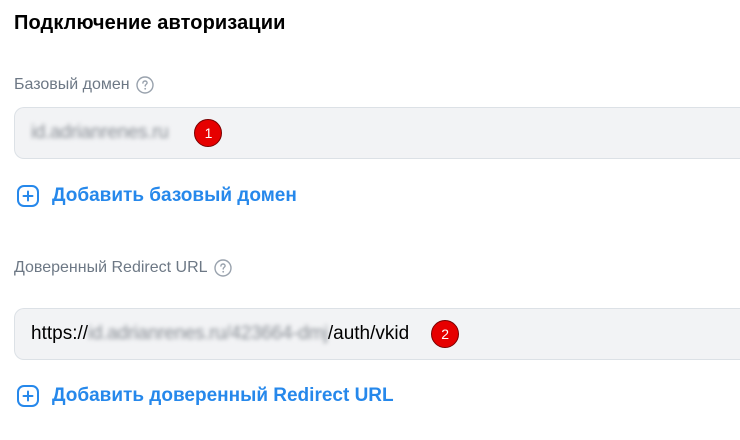  I want to click on base-domain-label-row: Базовый домен, so click(84, 85).